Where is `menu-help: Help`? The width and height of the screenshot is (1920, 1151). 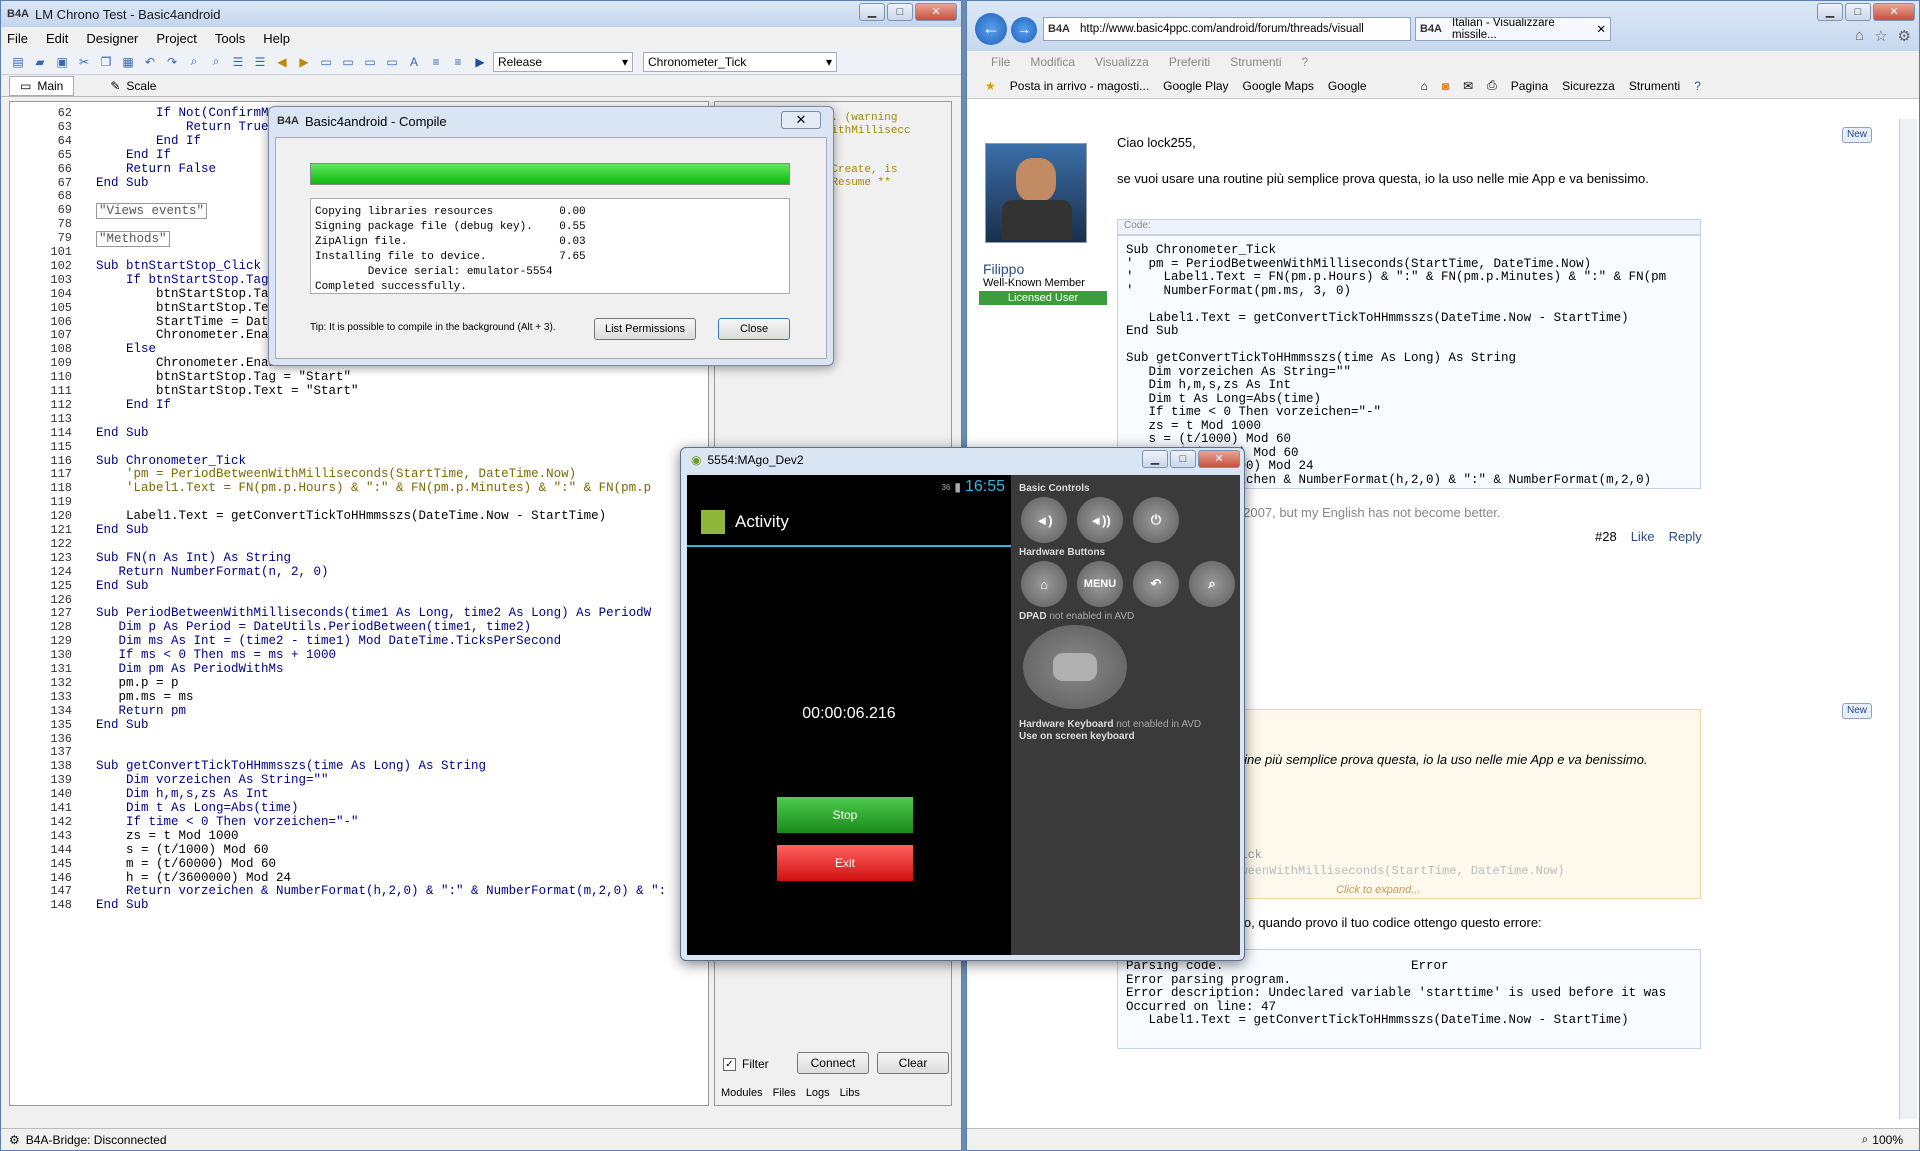 menu-help: Help is located at coordinates (276, 38).